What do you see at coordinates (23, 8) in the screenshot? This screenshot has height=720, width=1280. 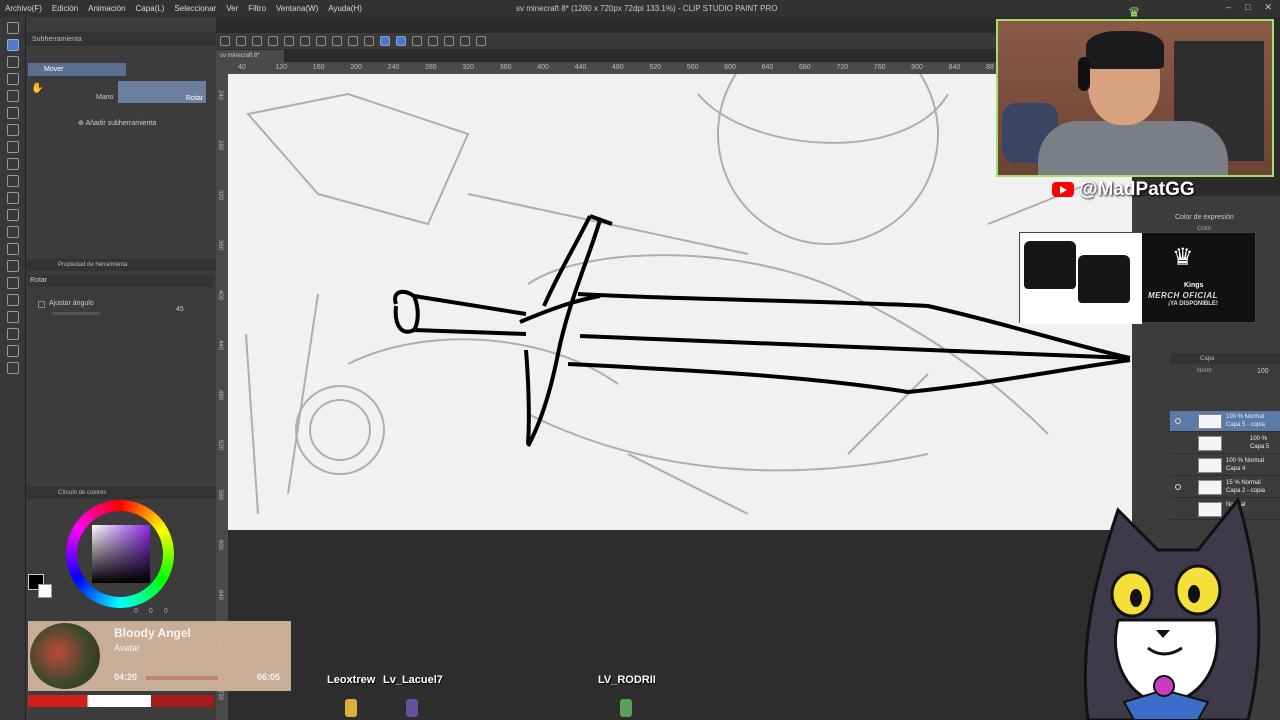 I see `menu-archivo: Archivo(F)` at bounding box center [23, 8].